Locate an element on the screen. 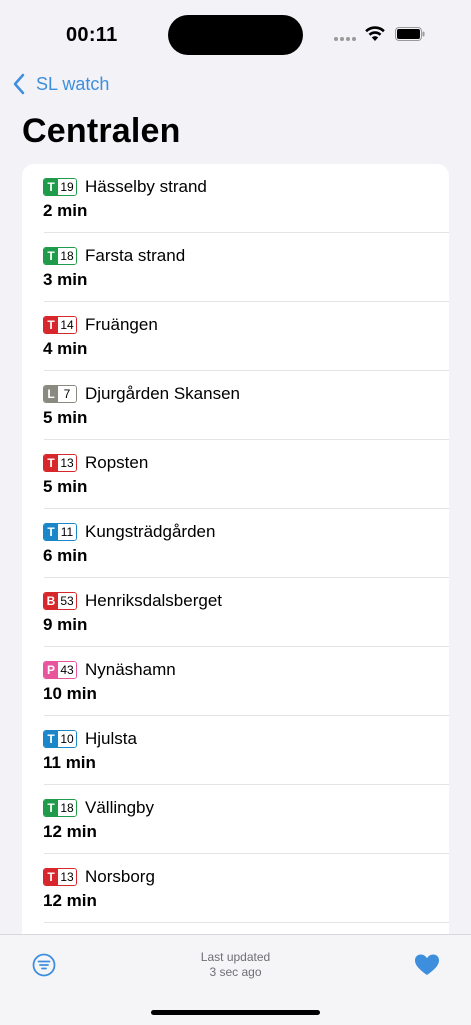  wifi-icon is located at coordinates (375, 33).